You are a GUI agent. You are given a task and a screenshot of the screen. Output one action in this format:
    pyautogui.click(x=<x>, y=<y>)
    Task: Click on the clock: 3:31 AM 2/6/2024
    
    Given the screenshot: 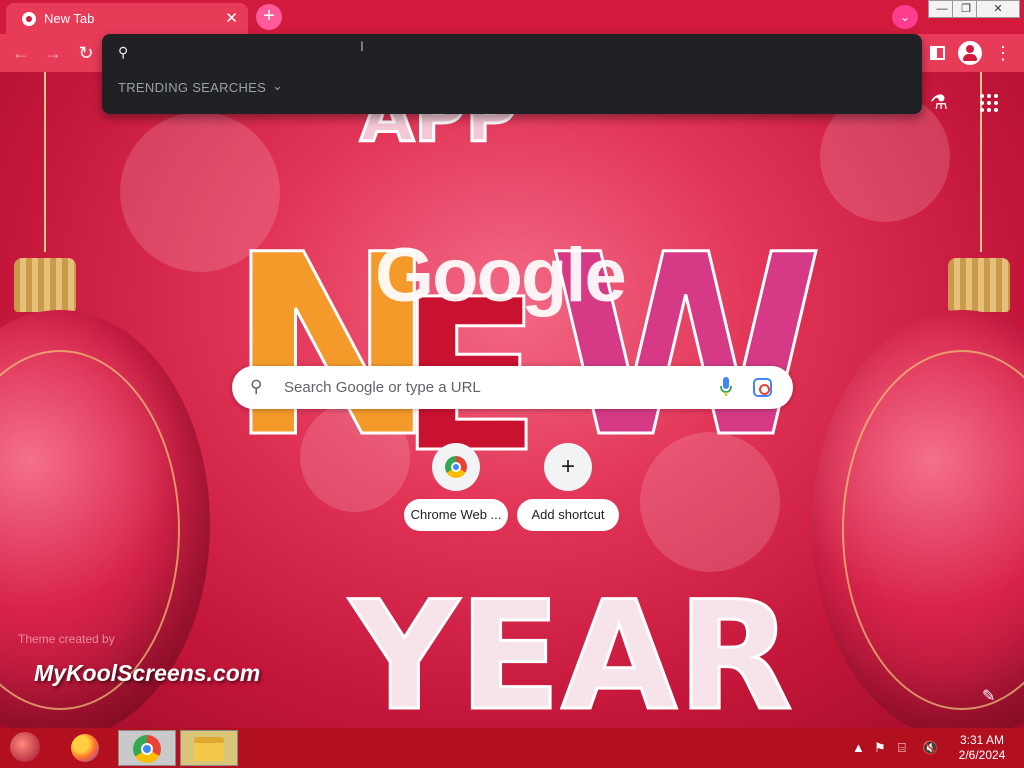 What is the action you would take?
    pyautogui.click(x=982, y=748)
    